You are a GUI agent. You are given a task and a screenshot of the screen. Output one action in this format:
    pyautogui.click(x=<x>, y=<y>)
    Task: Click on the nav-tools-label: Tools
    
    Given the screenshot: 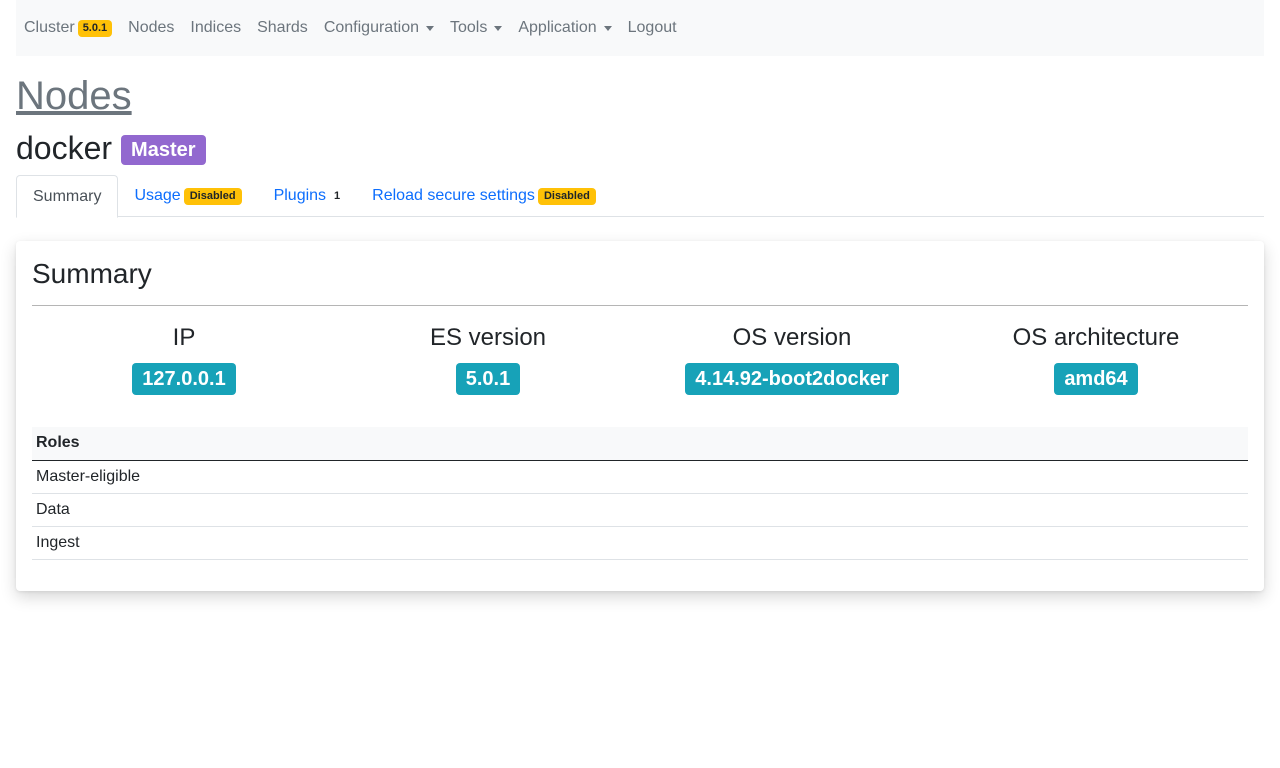 What is the action you would take?
    pyautogui.click(x=468, y=27)
    